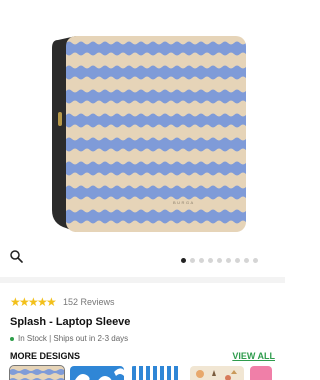 Image resolution: width=320 pixels, height=380 pixels. What do you see at coordinates (60, 119) in the screenshot?
I see `zipper-pull` at bounding box center [60, 119].